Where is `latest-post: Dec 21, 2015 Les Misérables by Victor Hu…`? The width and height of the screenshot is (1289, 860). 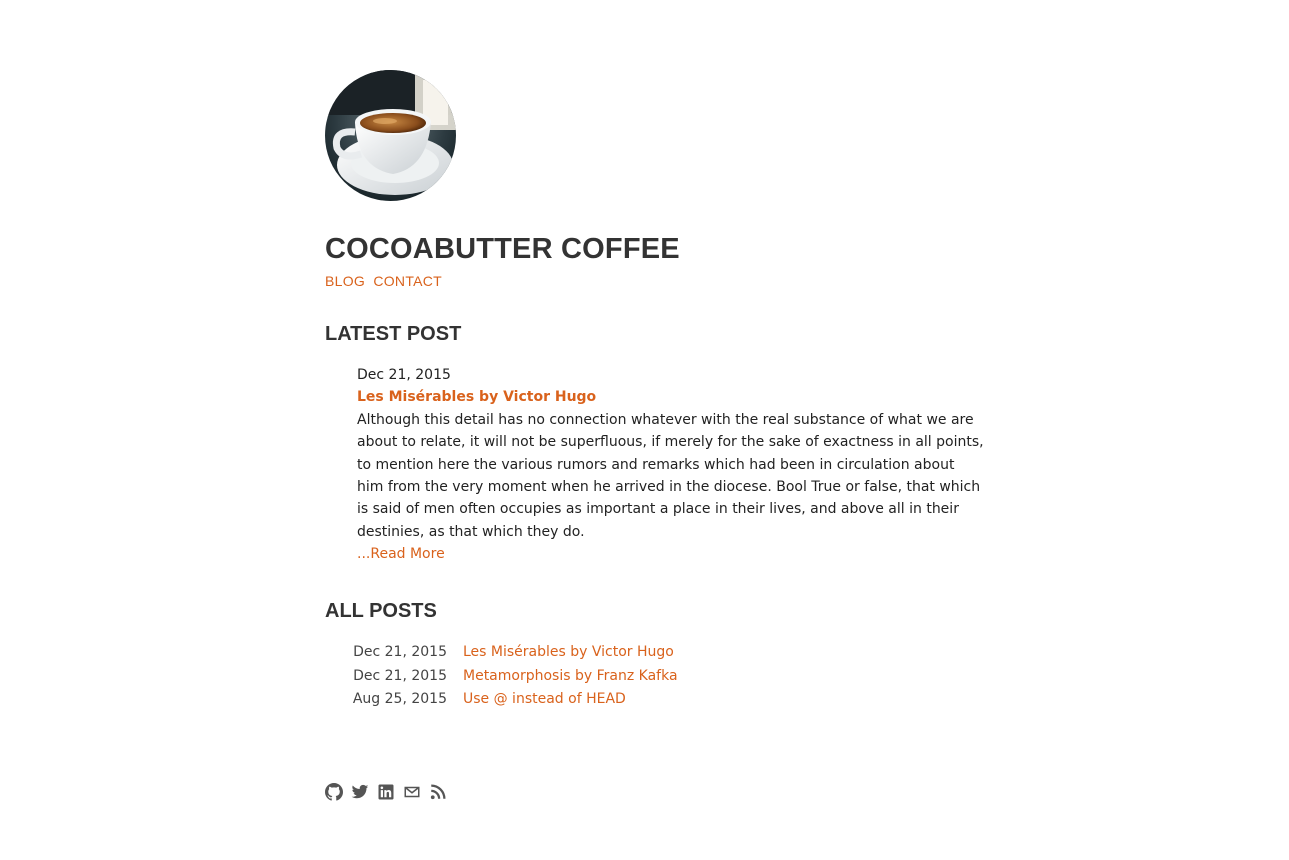
latest-post: Dec 21, 2015 Les Misérables by Victor Hu… is located at coordinates (671, 465).